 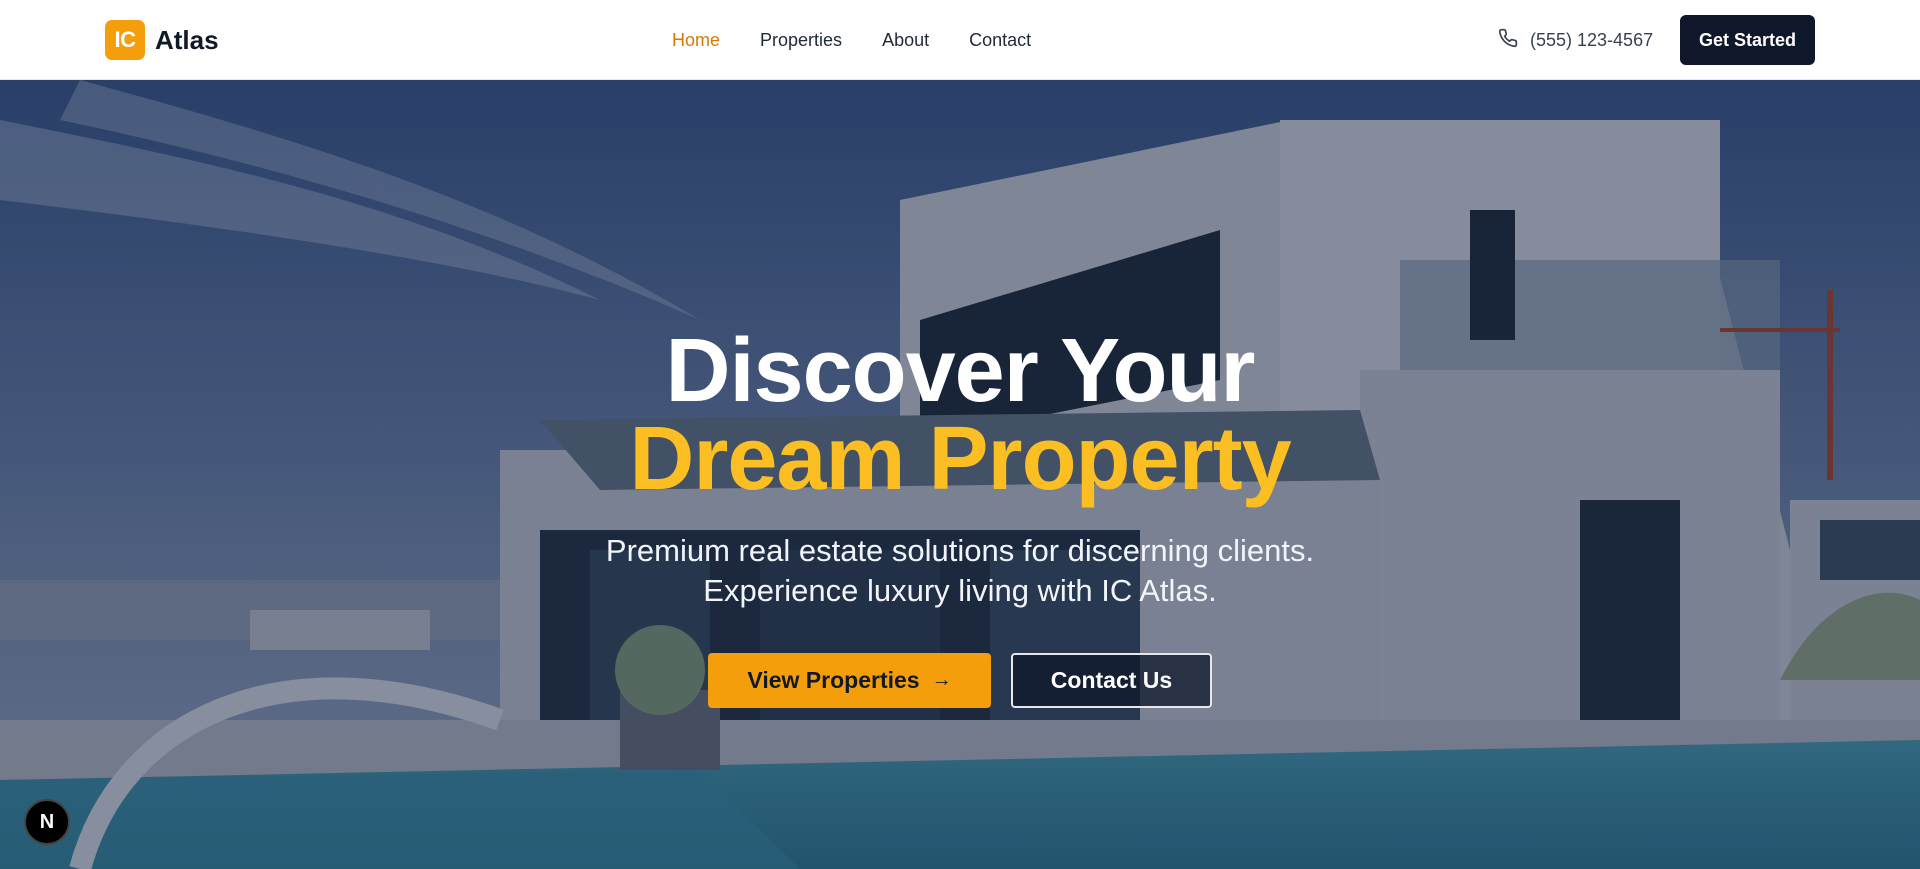 What do you see at coordinates (125, 40) in the screenshot?
I see `logo-badge: IC` at bounding box center [125, 40].